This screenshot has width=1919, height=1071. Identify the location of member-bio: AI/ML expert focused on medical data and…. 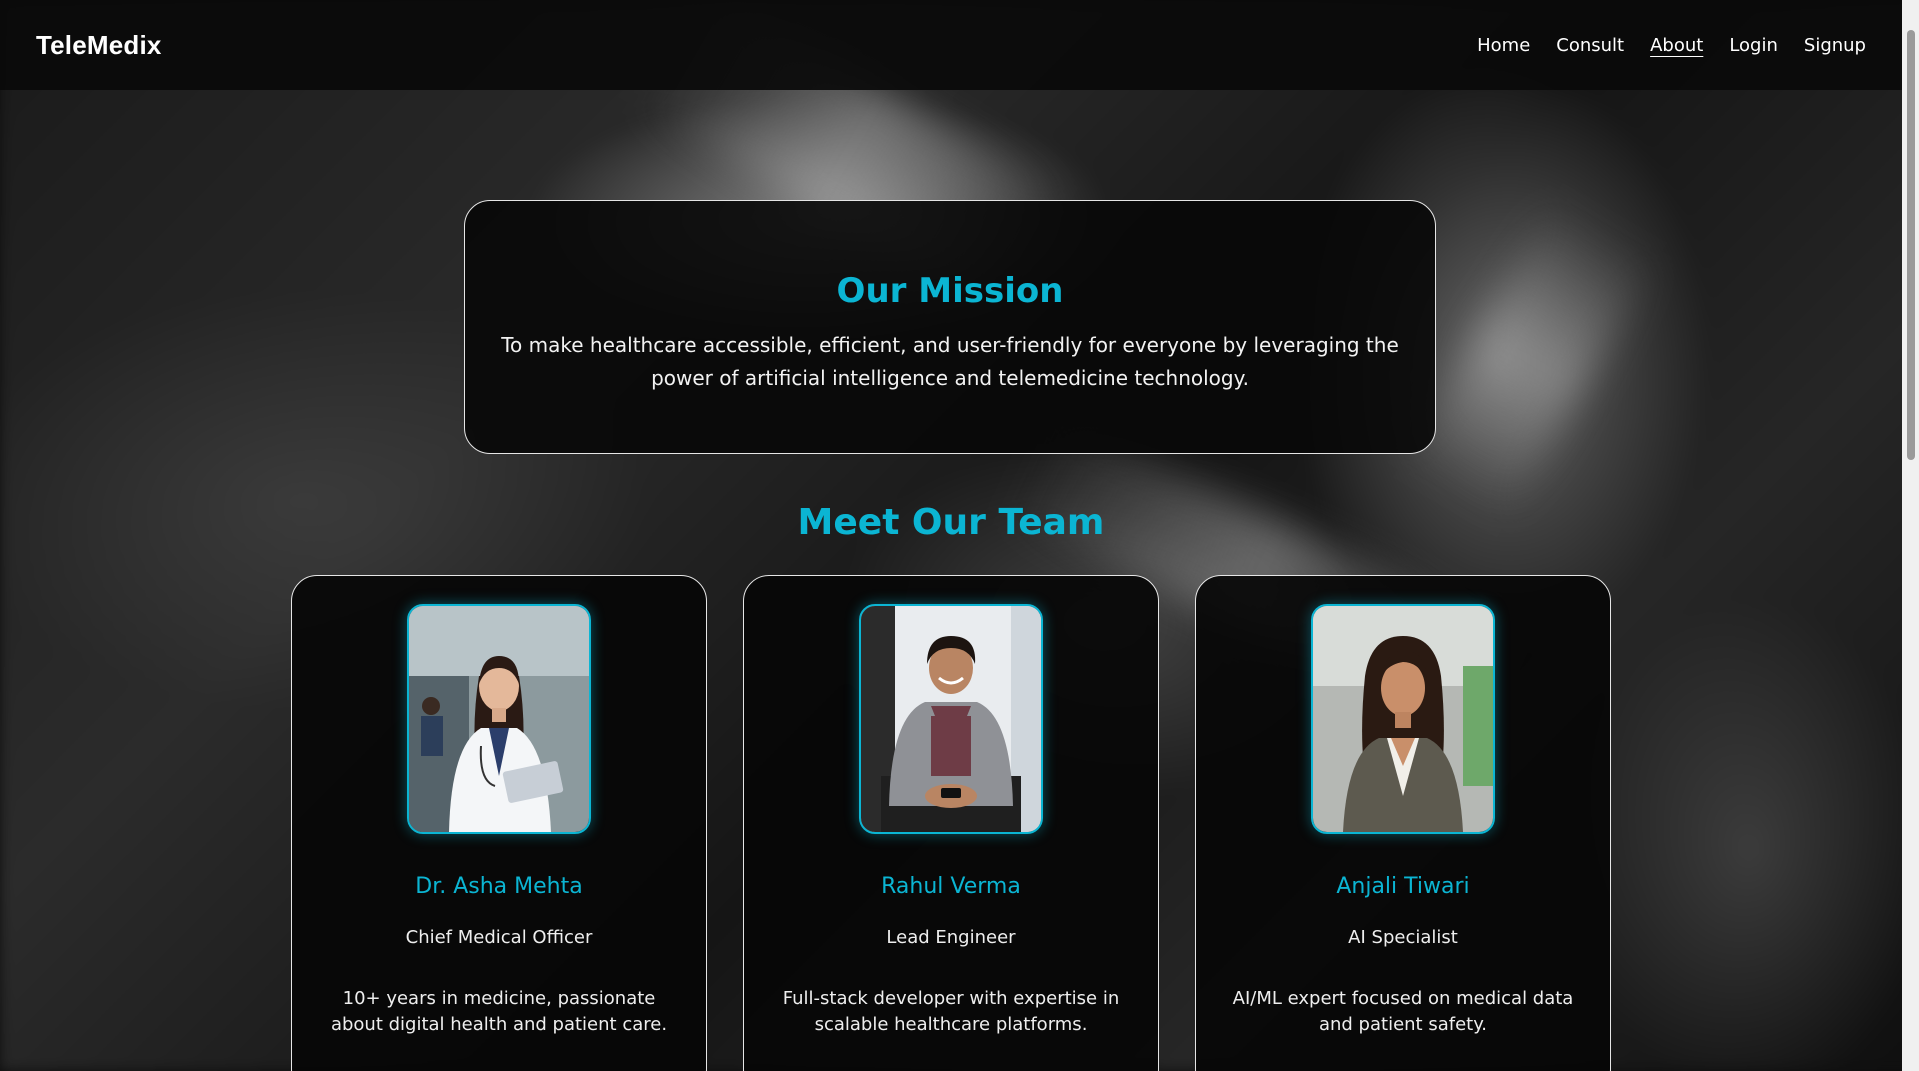
(1403, 1011).